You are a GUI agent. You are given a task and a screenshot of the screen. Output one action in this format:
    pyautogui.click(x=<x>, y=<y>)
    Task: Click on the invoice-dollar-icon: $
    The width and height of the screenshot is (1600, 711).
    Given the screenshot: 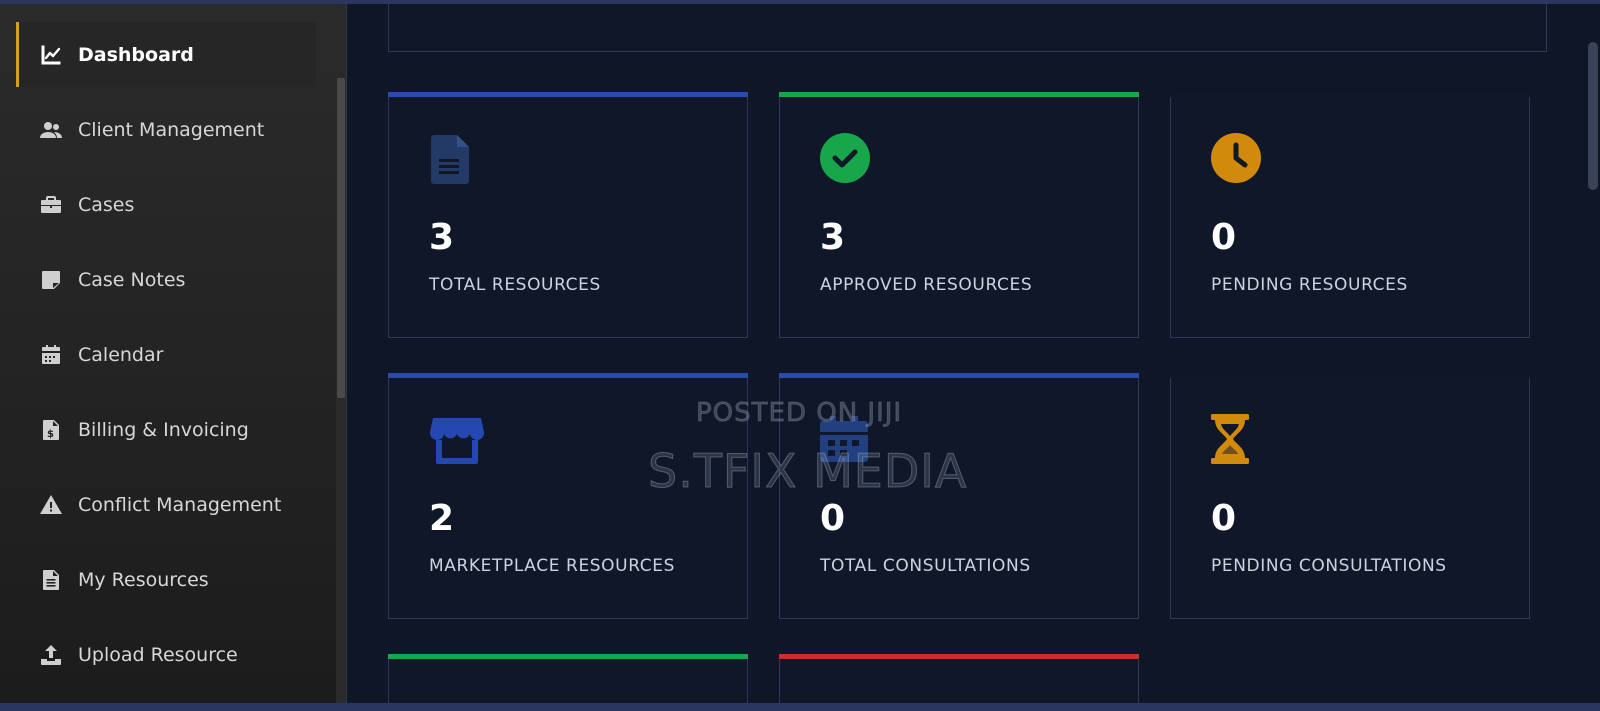 What is the action you would take?
    pyautogui.click(x=51, y=430)
    